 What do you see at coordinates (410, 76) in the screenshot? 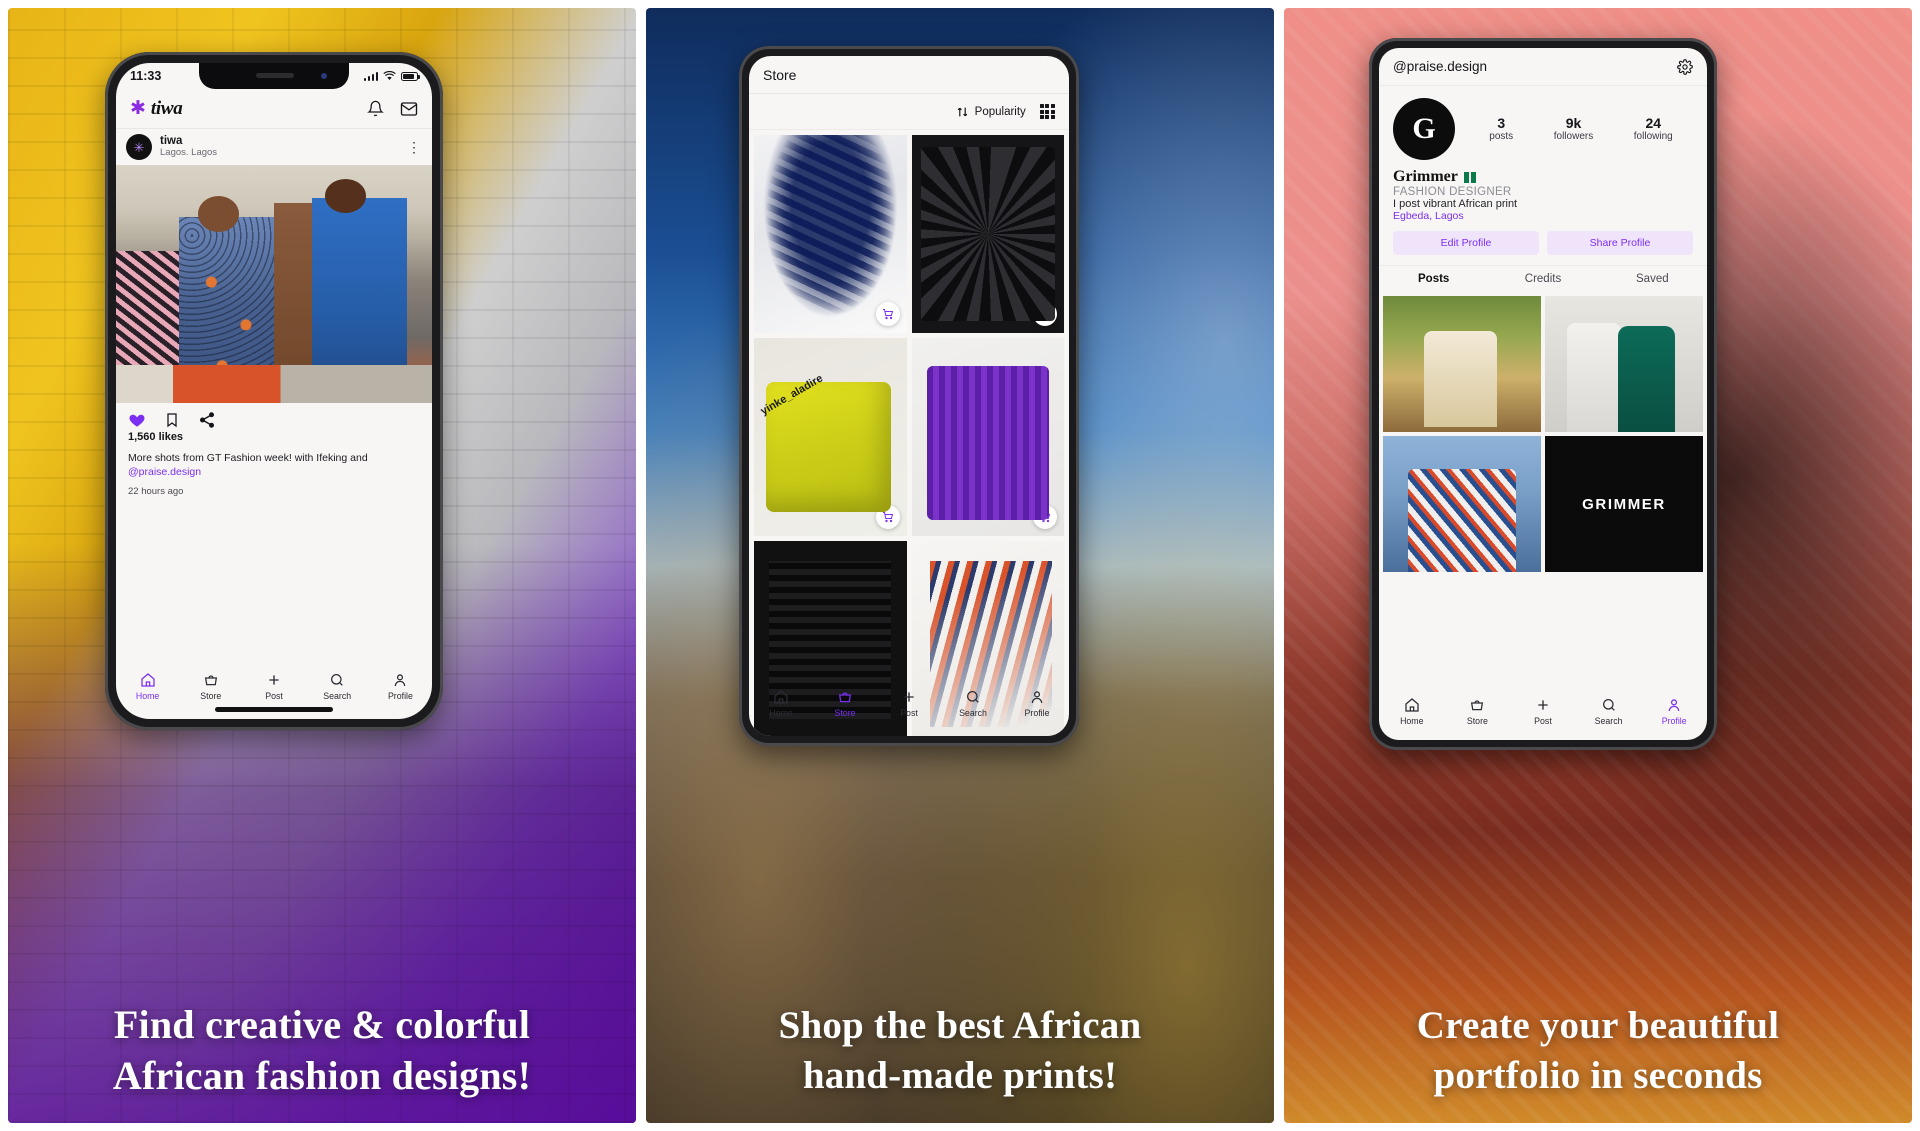
I see `battery-icon` at bounding box center [410, 76].